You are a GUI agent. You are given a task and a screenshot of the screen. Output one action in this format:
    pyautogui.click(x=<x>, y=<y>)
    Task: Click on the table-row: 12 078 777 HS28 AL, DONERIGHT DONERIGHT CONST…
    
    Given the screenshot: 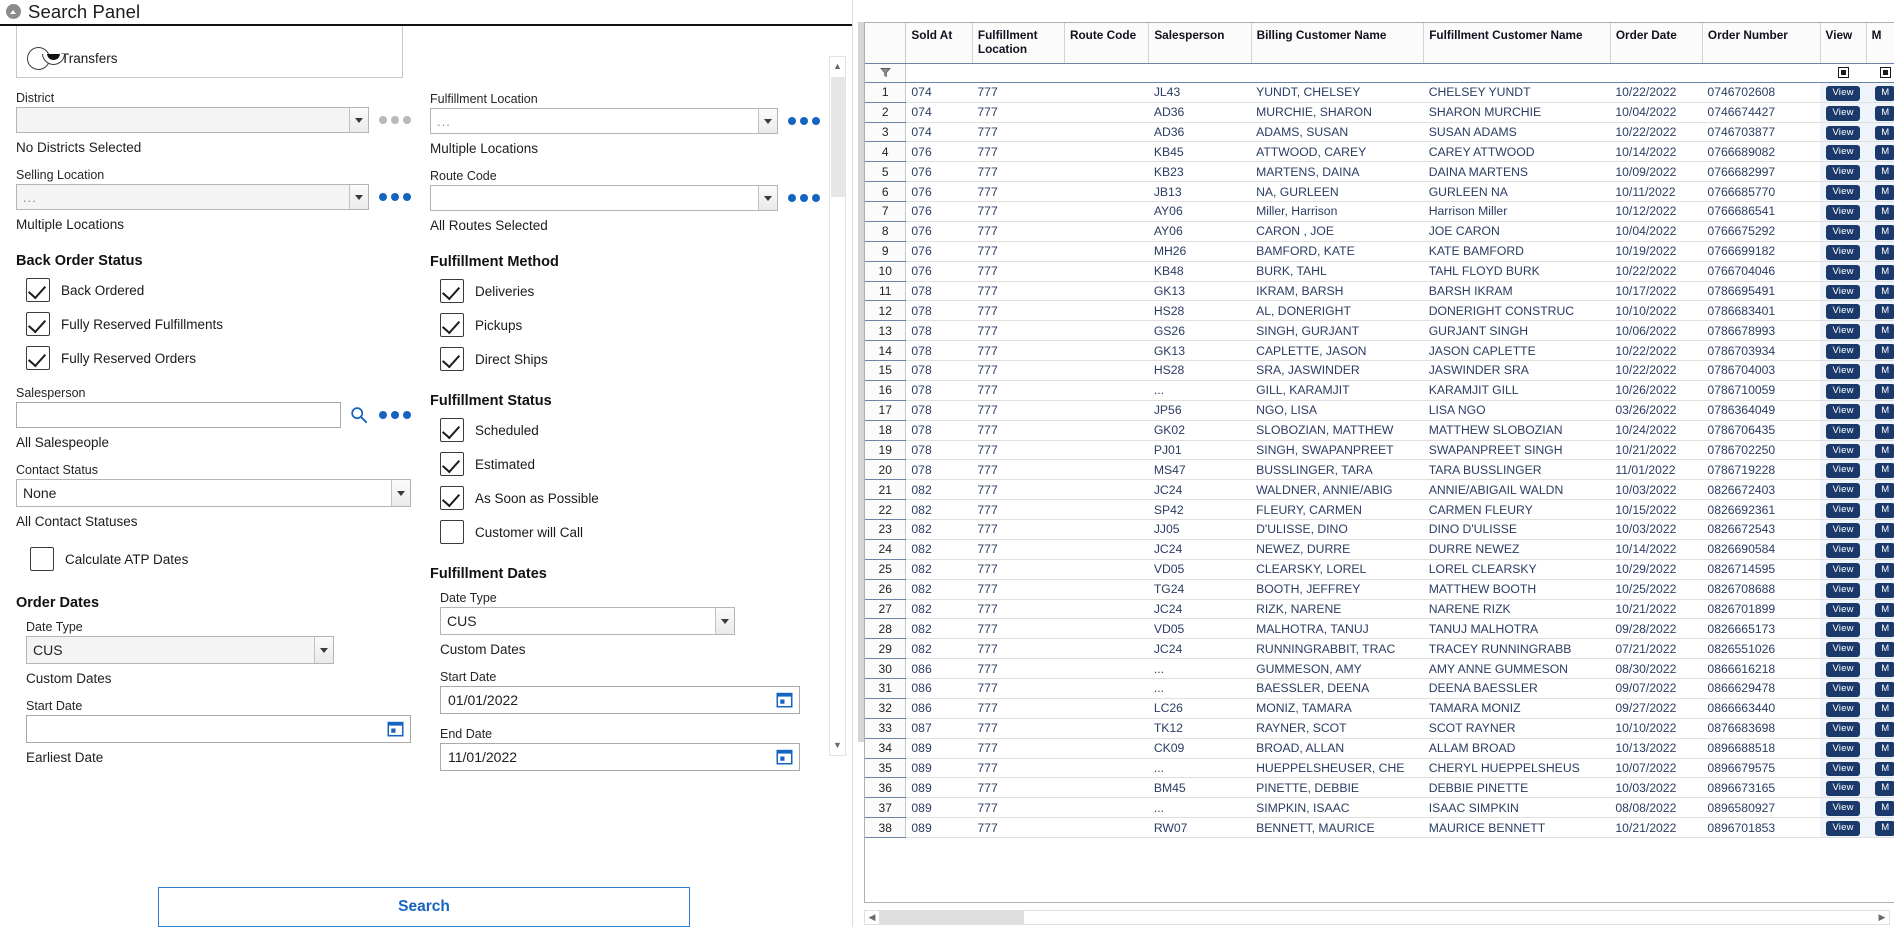 What is the action you would take?
    pyautogui.click(x=1379, y=311)
    